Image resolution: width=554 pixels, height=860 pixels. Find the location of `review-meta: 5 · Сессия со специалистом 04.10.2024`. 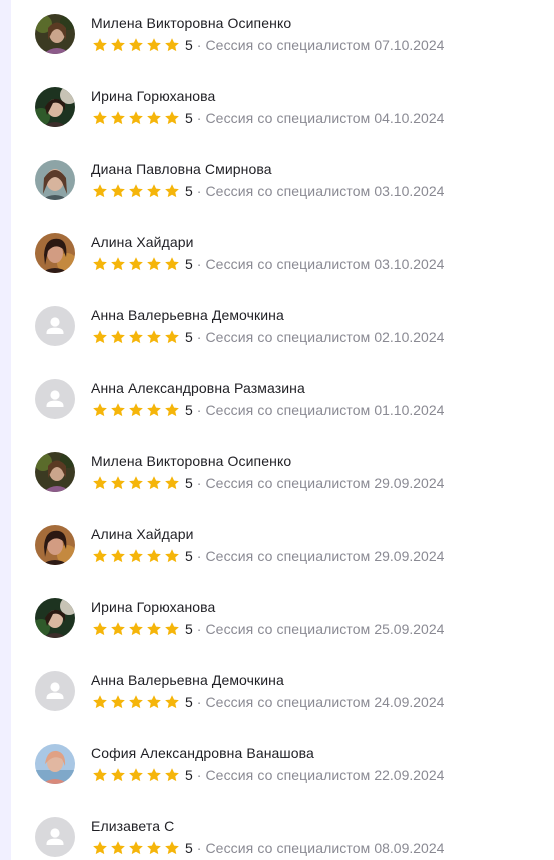

review-meta: 5 · Сессия со специалистом 04.10.2024 is located at coordinates (268, 118).